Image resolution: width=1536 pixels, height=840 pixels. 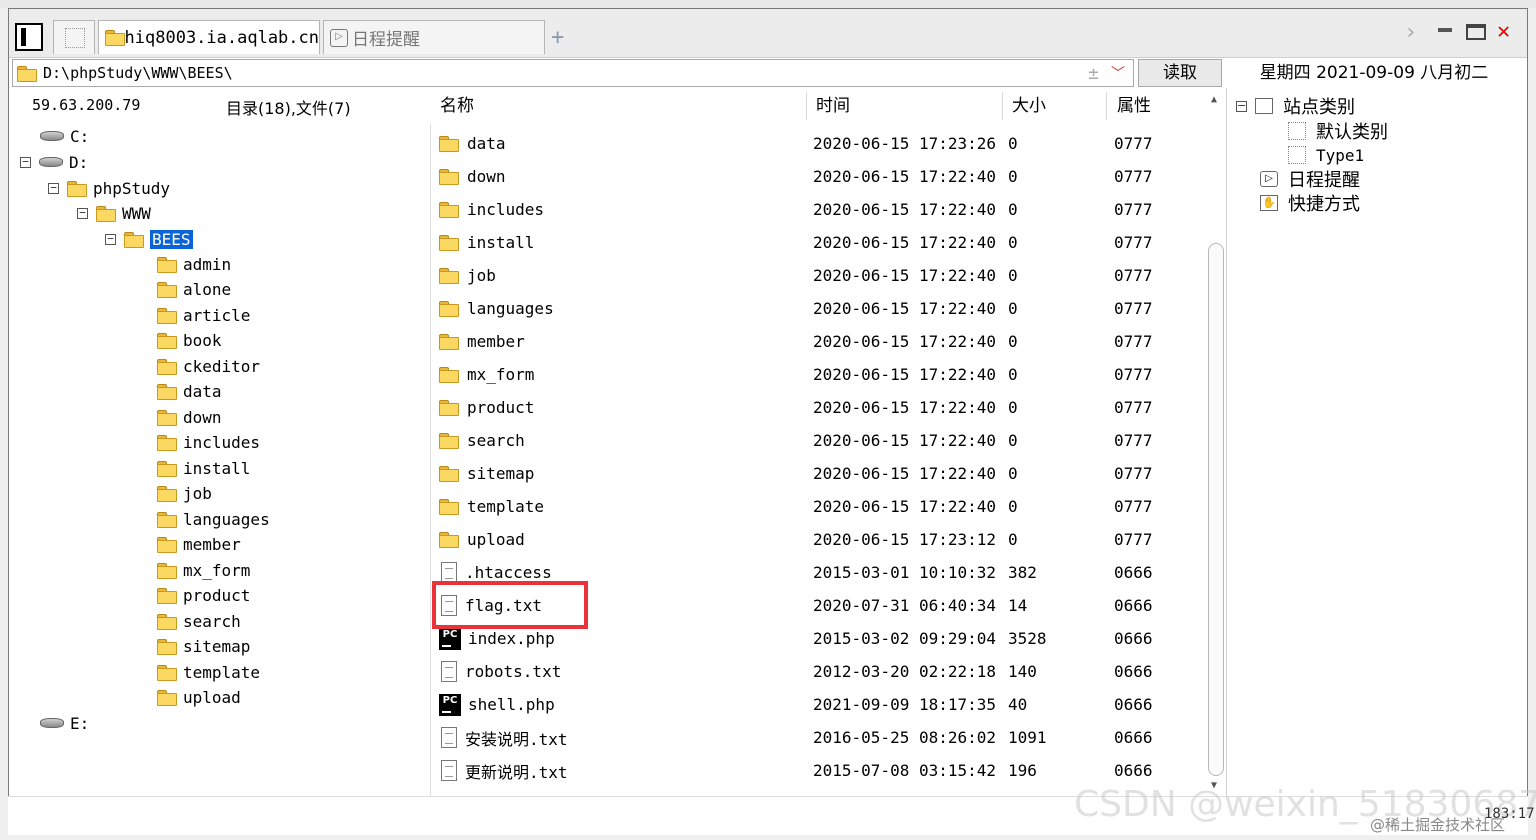 I want to click on new-tab-plus-icon: +, so click(x=557, y=37).